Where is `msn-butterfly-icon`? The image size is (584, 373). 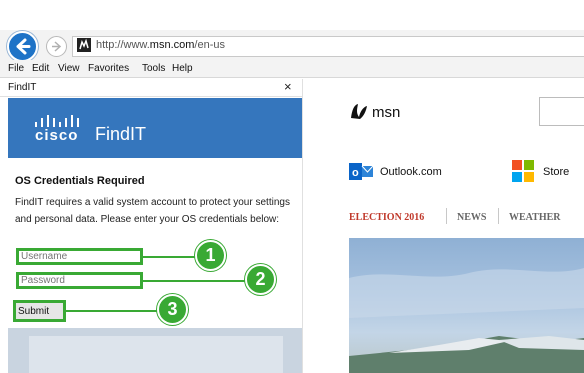 msn-butterfly-icon is located at coordinates (359, 111).